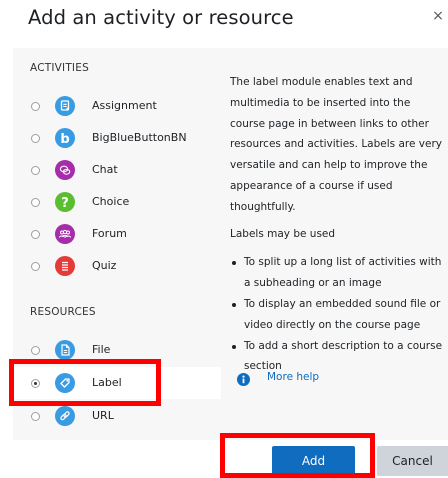 The height and width of the screenshot is (478, 448). I want to click on radio-choice, so click(35, 202).